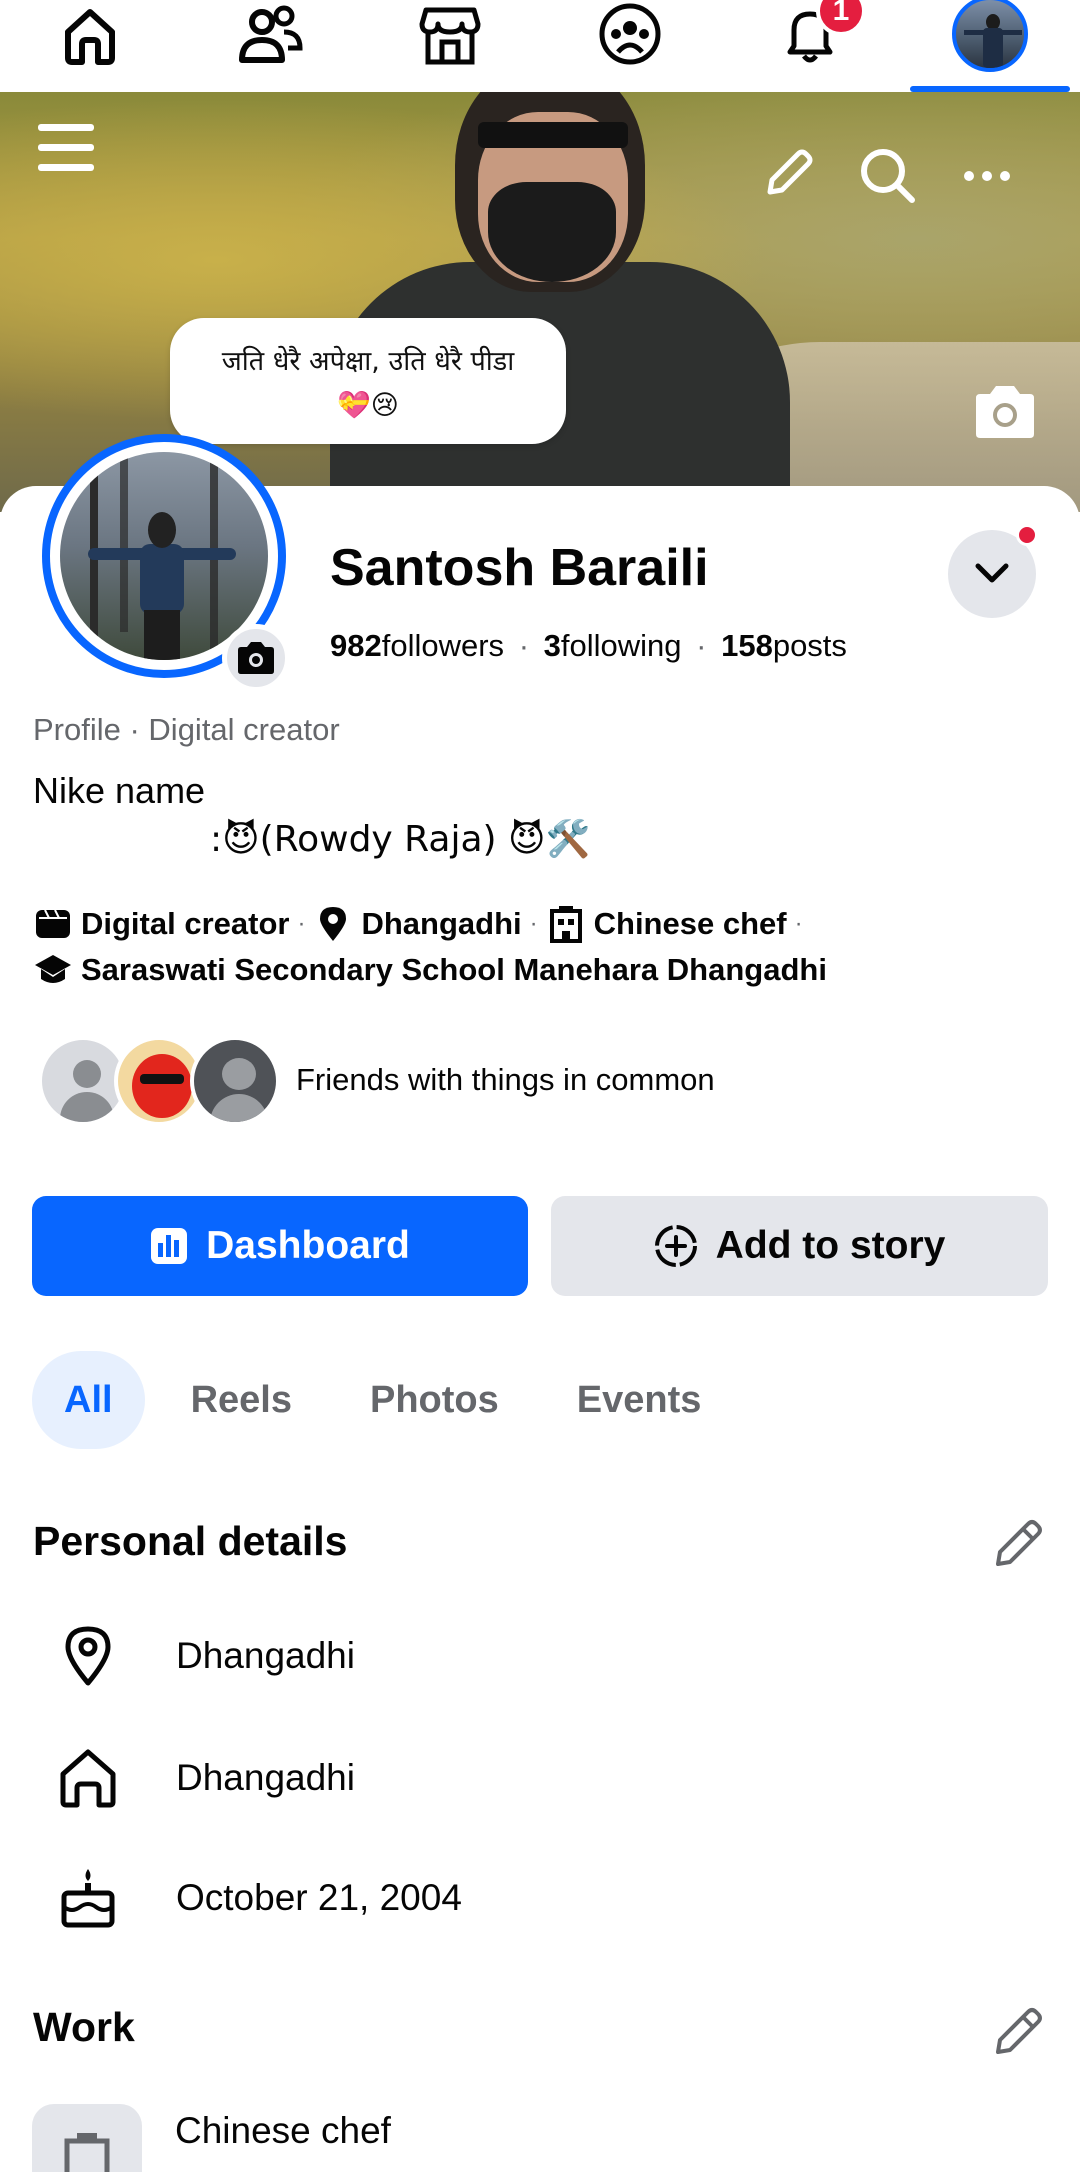 This screenshot has width=1080, height=2172. Describe the element at coordinates (450, 36) in the screenshot. I see `marketplace-icon` at that location.